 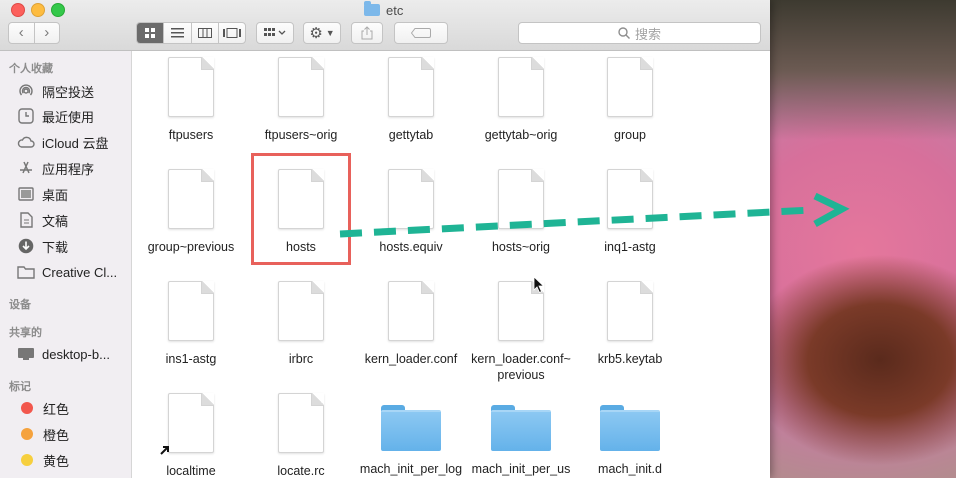 I want to click on sidebar-item-label: 应用程序, so click(x=68, y=169).